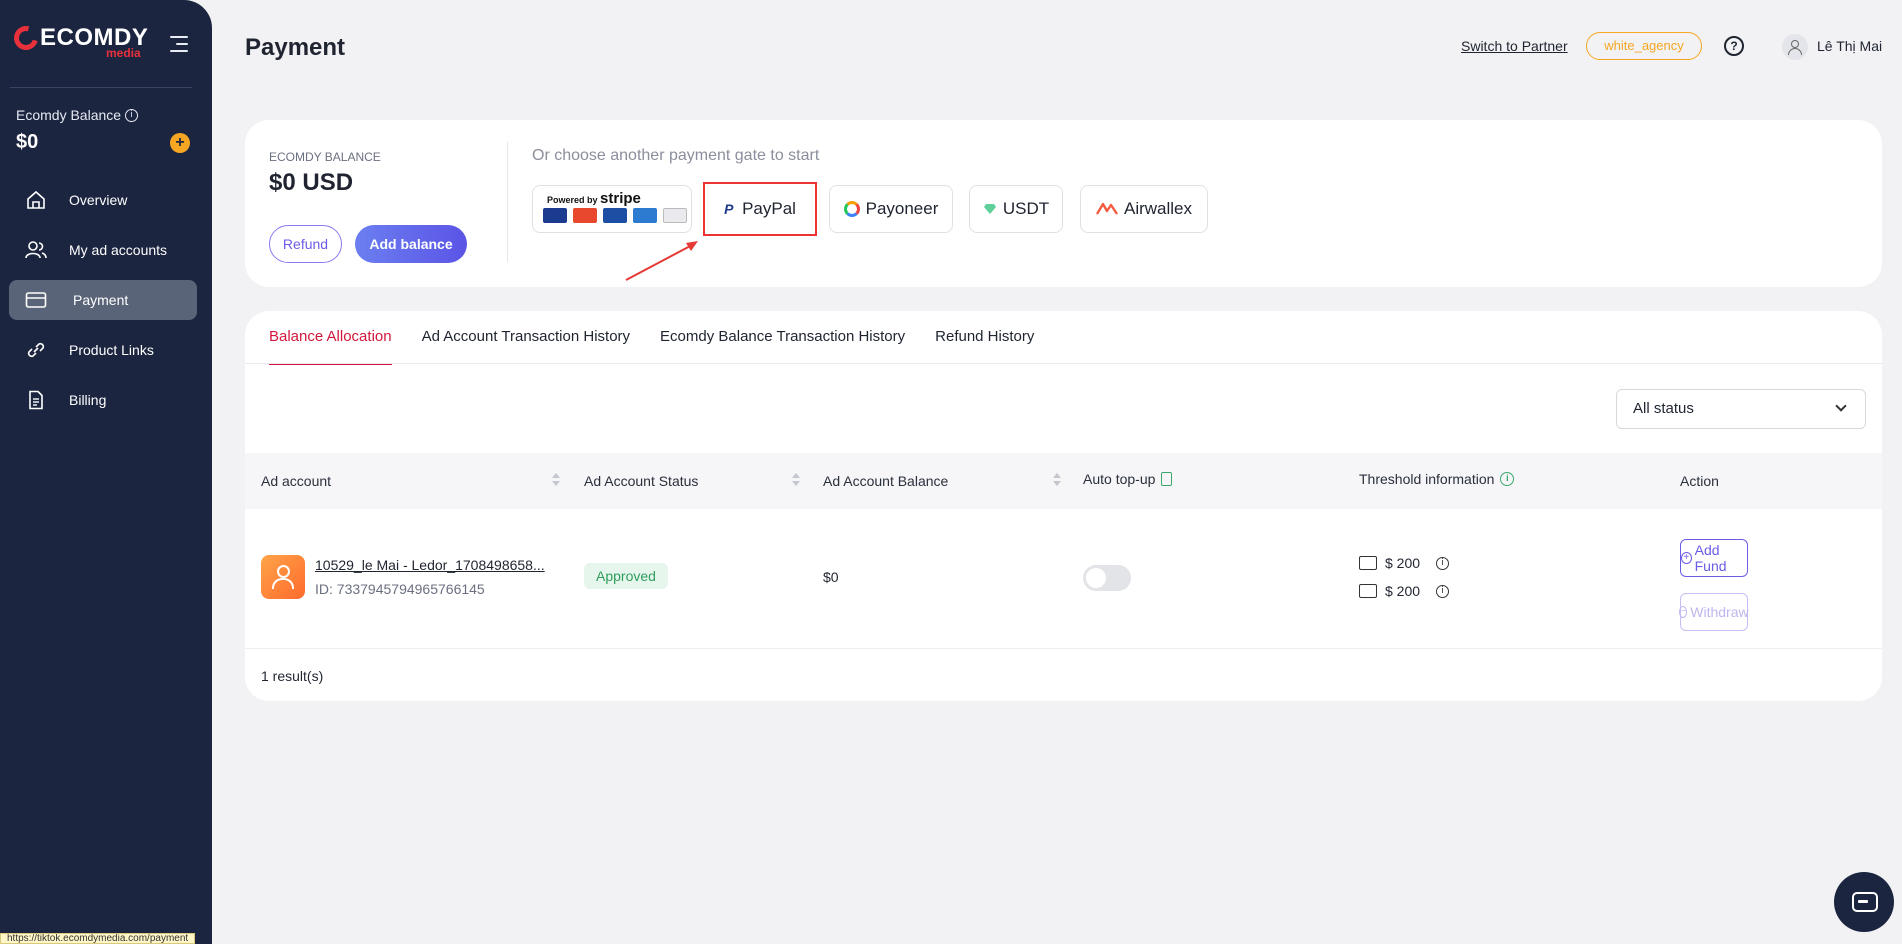 The width and height of the screenshot is (1902, 944). Describe the element at coordinates (1158, 208) in the screenshot. I see `gate-label: Airwallex` at that location.